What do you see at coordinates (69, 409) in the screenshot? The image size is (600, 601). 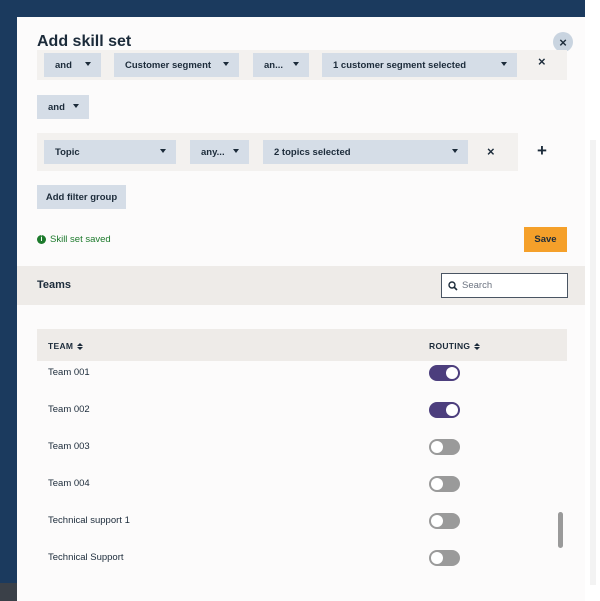 I see `team-name: Team 002` at bounding box center [69, 409].